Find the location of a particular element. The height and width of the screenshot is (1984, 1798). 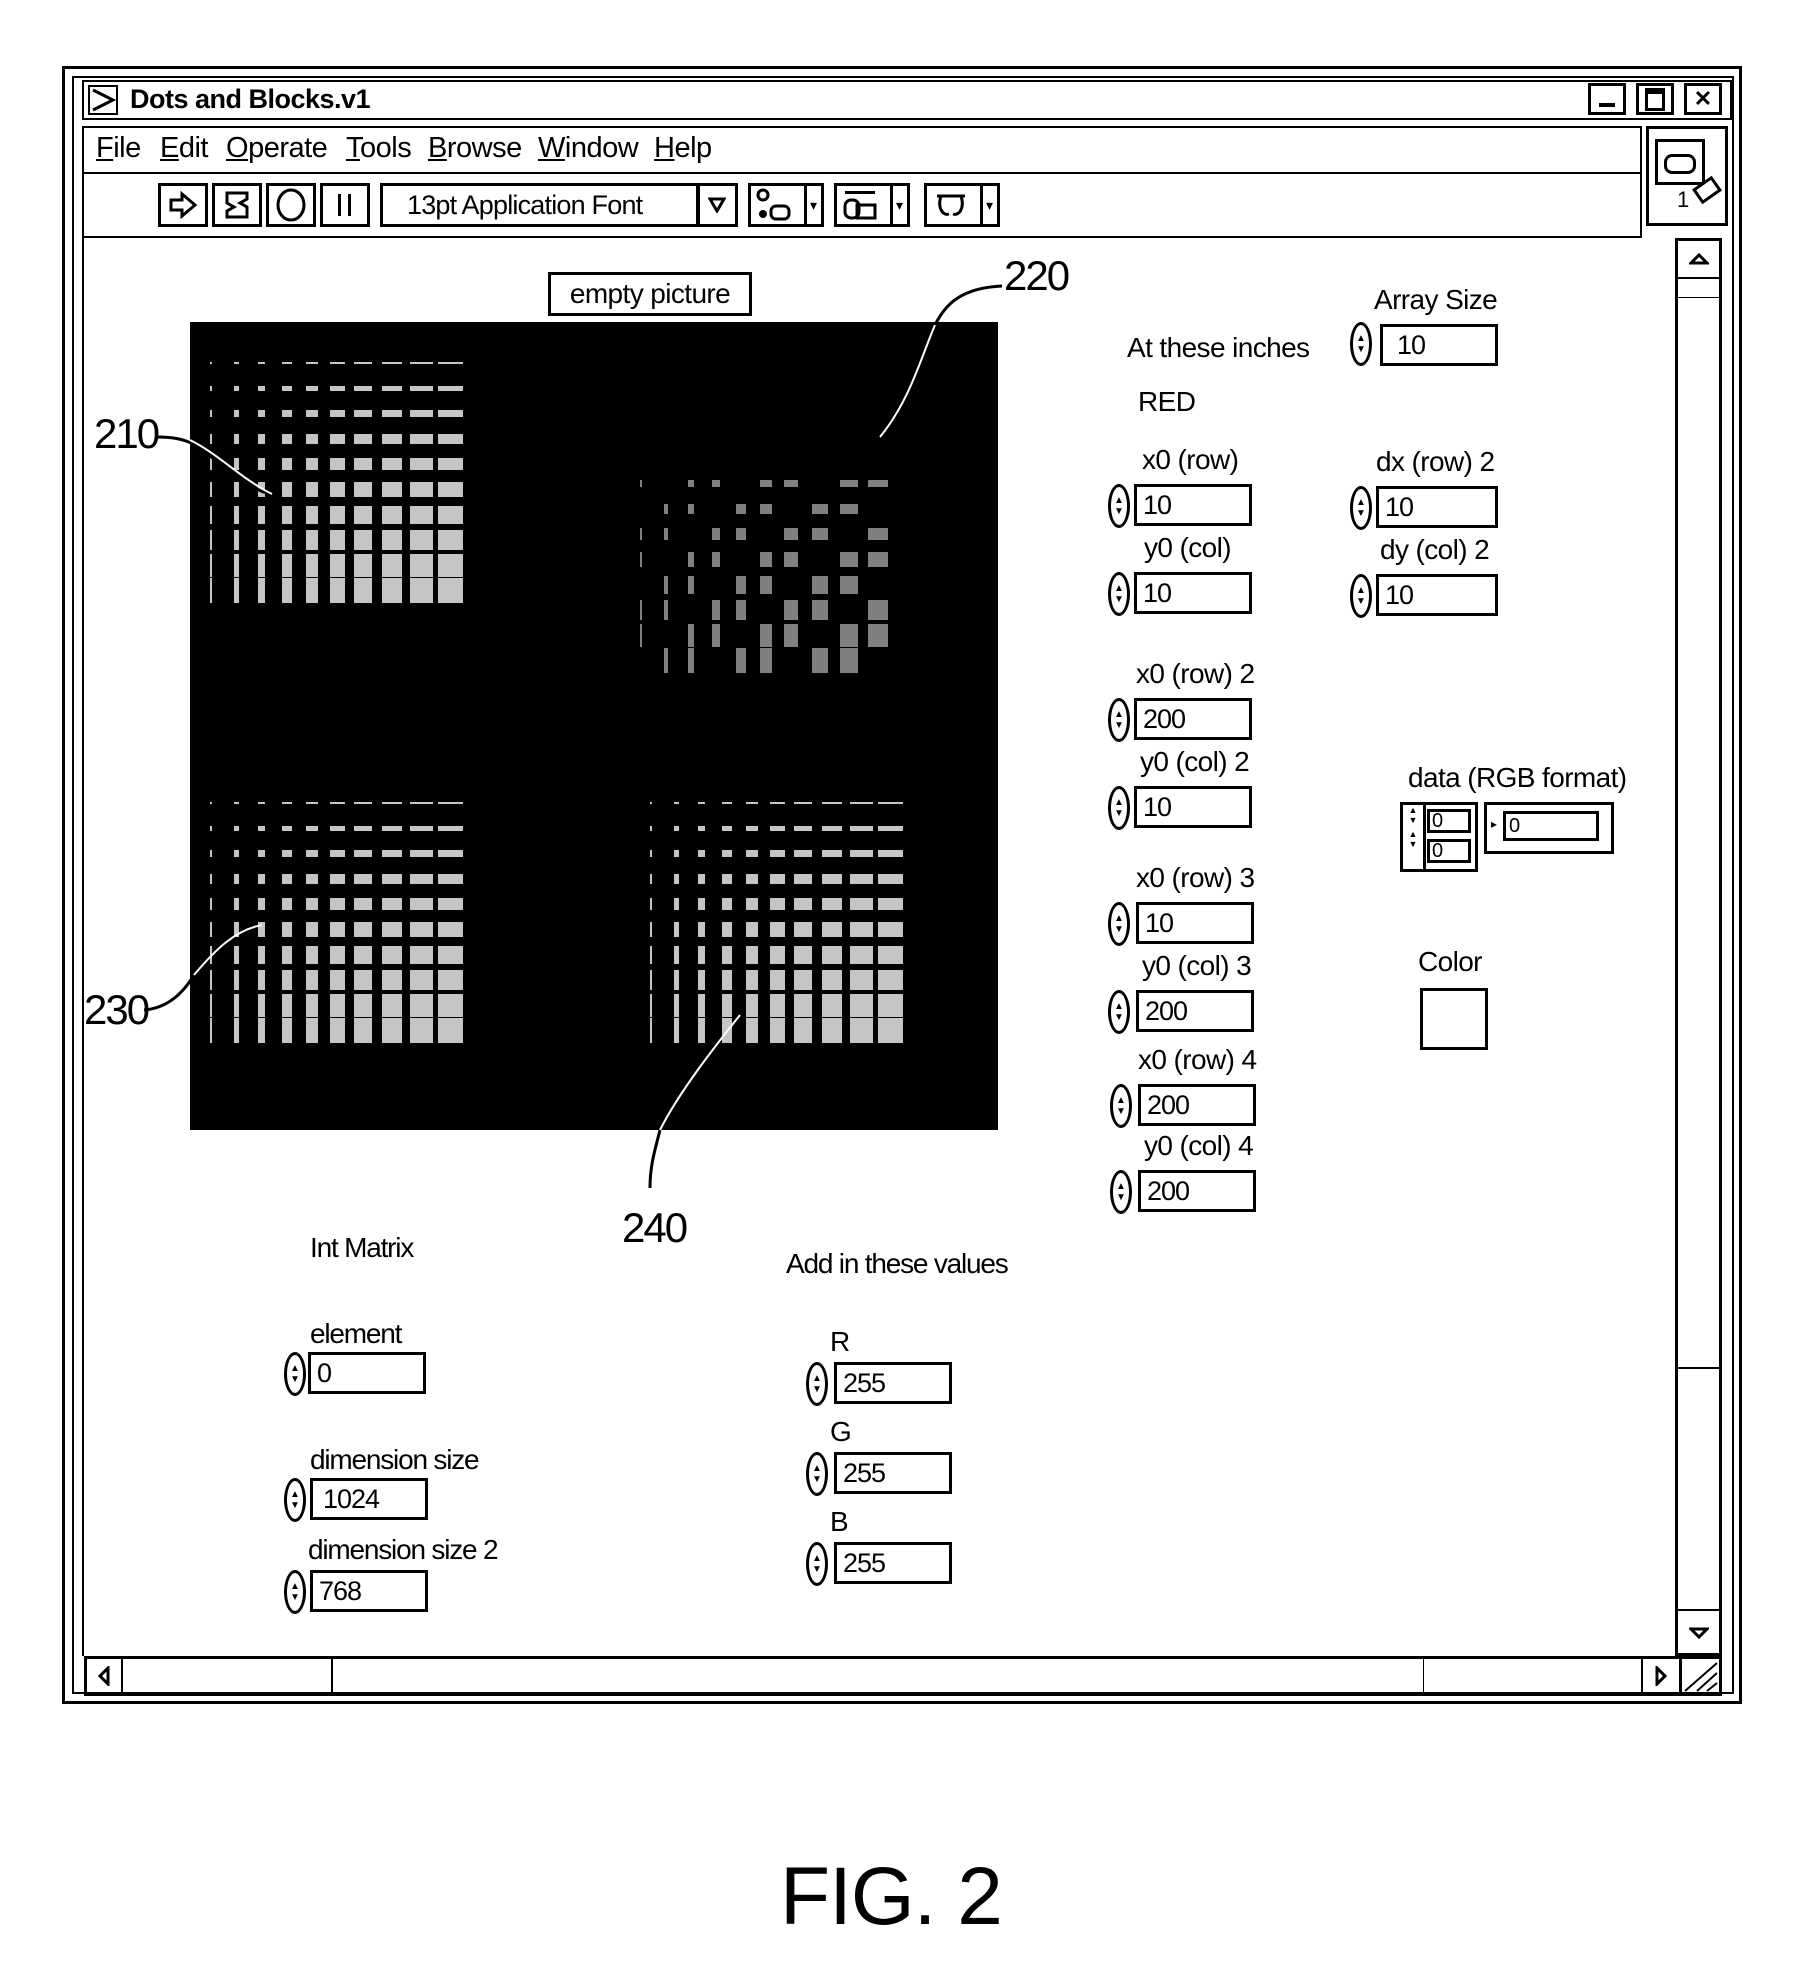

dx-row-2-spinner: ▲ ▼ is located at coordinates (1361, 508).